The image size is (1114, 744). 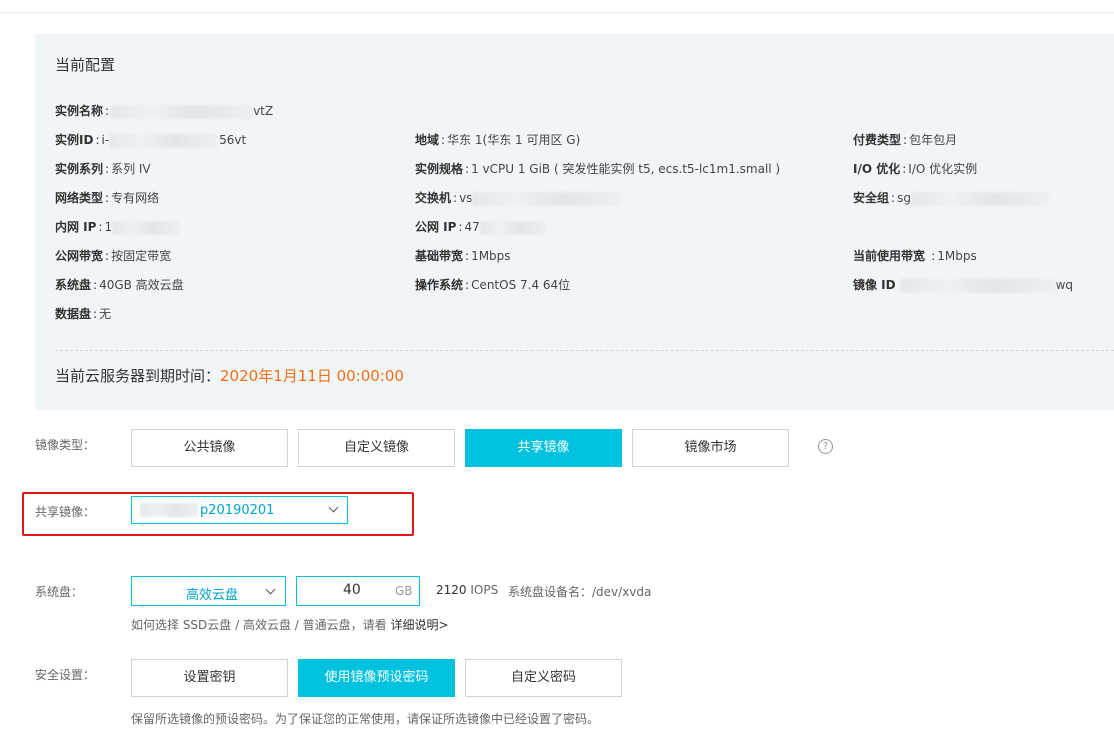 I want to click on security-hint: 保留所选镜像的预设密码。为了保证您的正常使用，请保证所选镜像中已经设置了密码。, so click(x=365, y=719).